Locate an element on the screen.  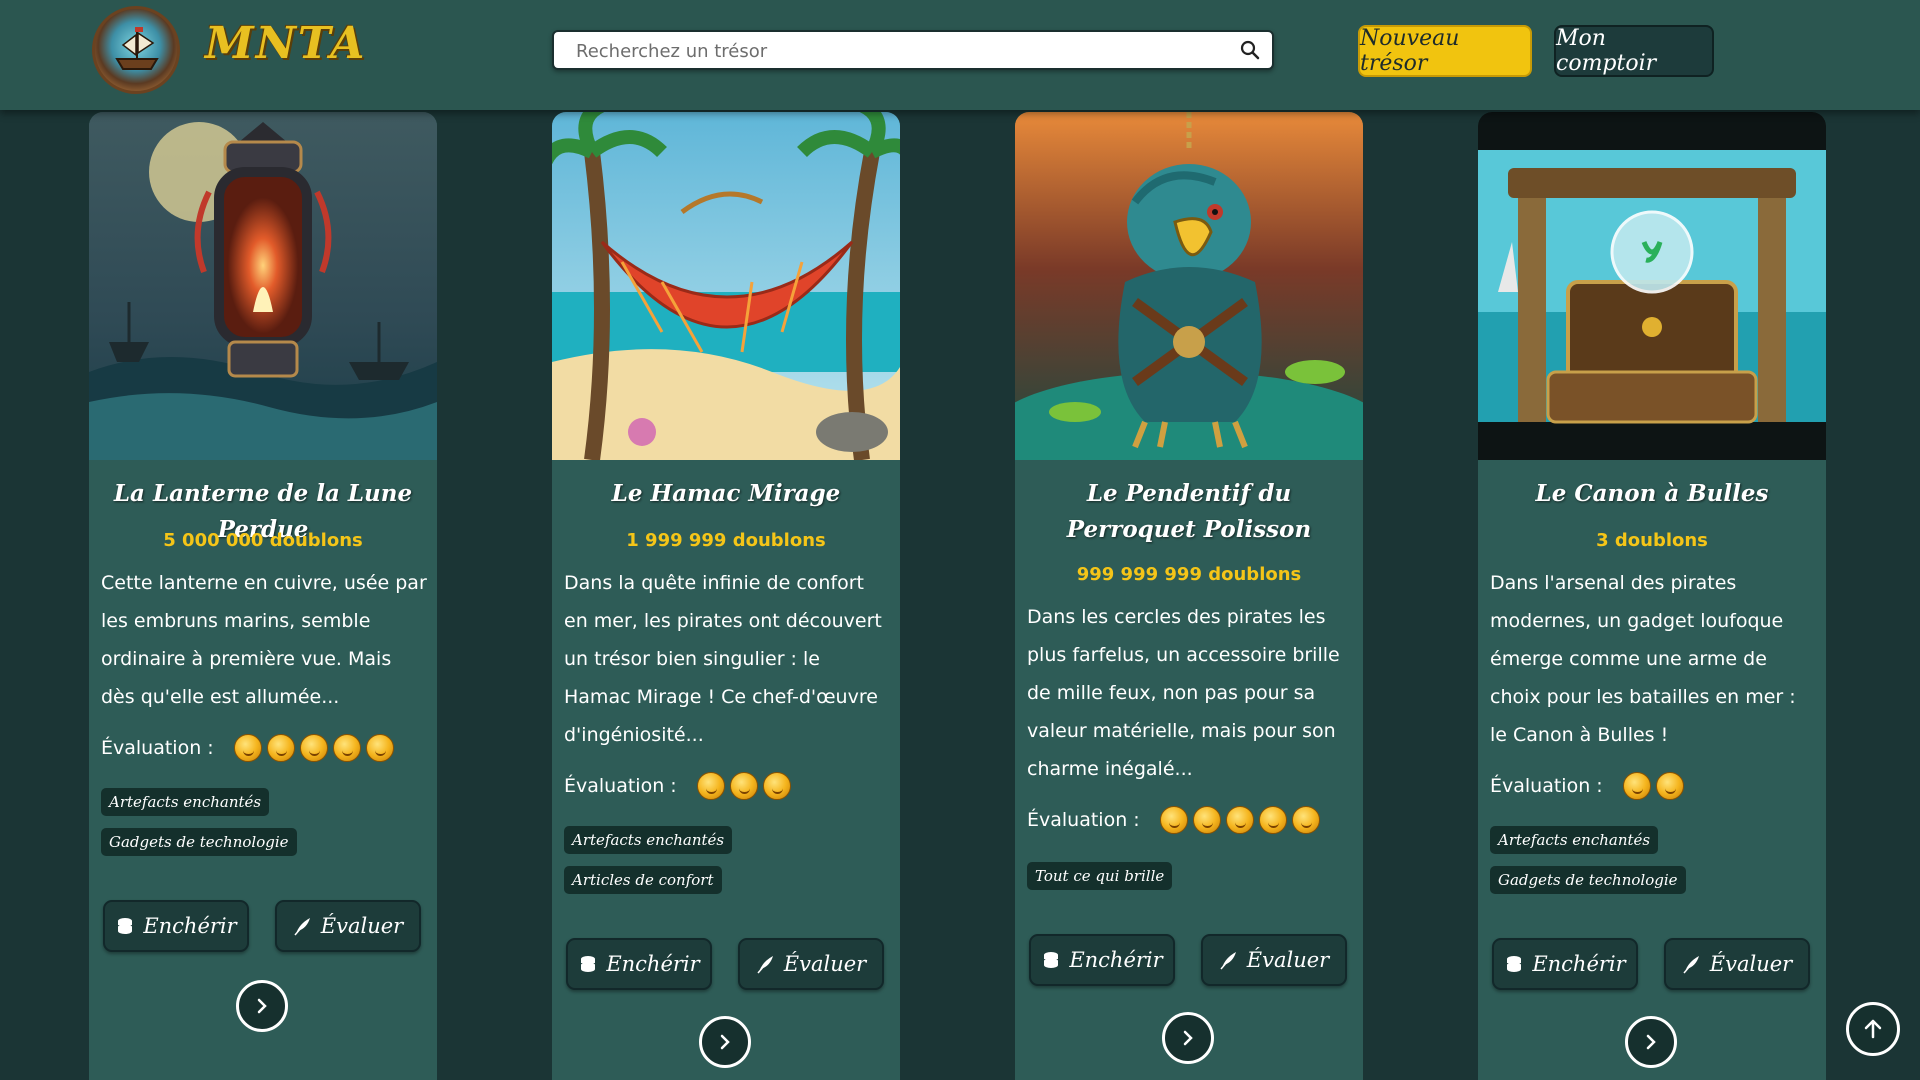
brand-logo-text: MNTA is located at coordinates (285, 43).